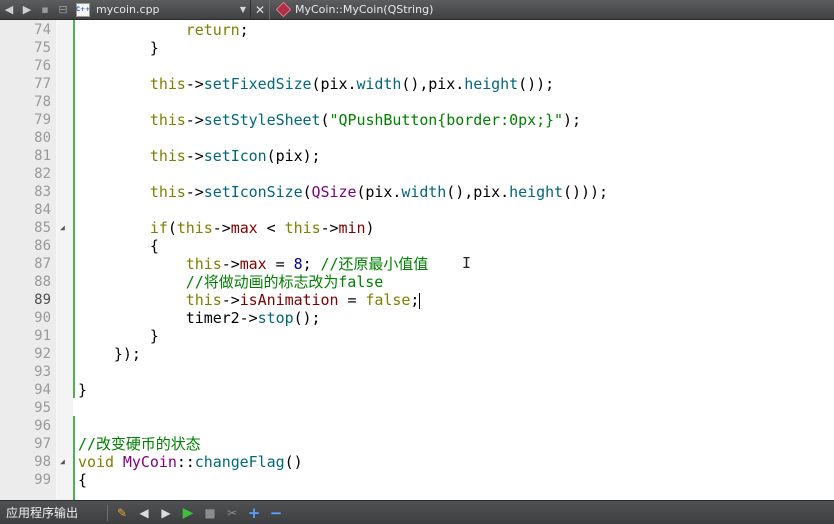 The image size is (834, 524). I want to click on code-token: changeFlag, so click(239, 462).